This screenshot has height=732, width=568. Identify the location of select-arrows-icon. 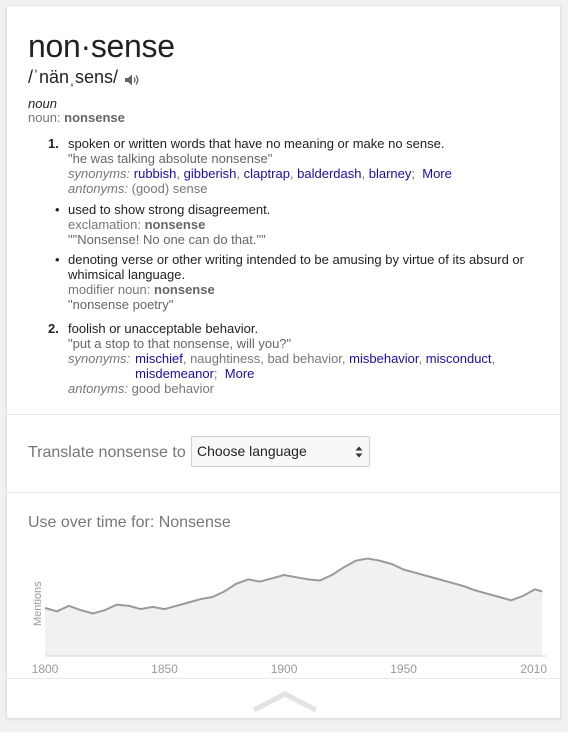
(359, 452).